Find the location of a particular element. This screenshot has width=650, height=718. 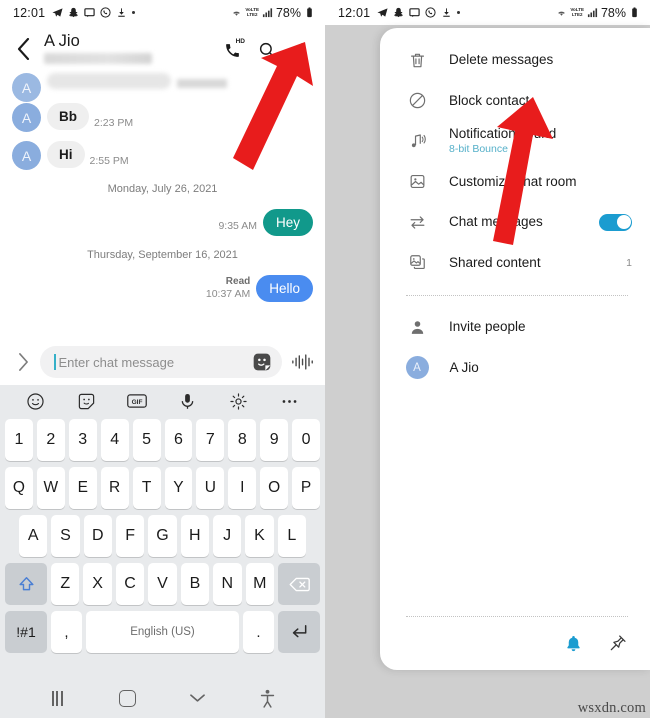

message-bubble: Bb is located at coordinates (68, 116).